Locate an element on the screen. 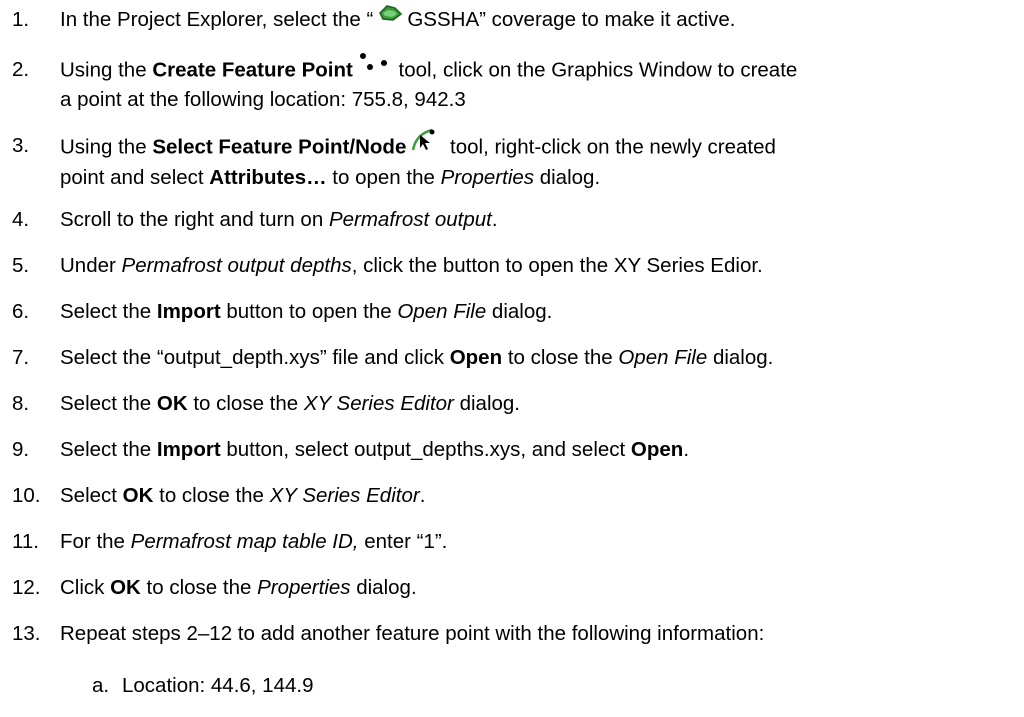 This screenshot has height=717, width=1024. step-number: 10. is located at coordinates (26, 495).